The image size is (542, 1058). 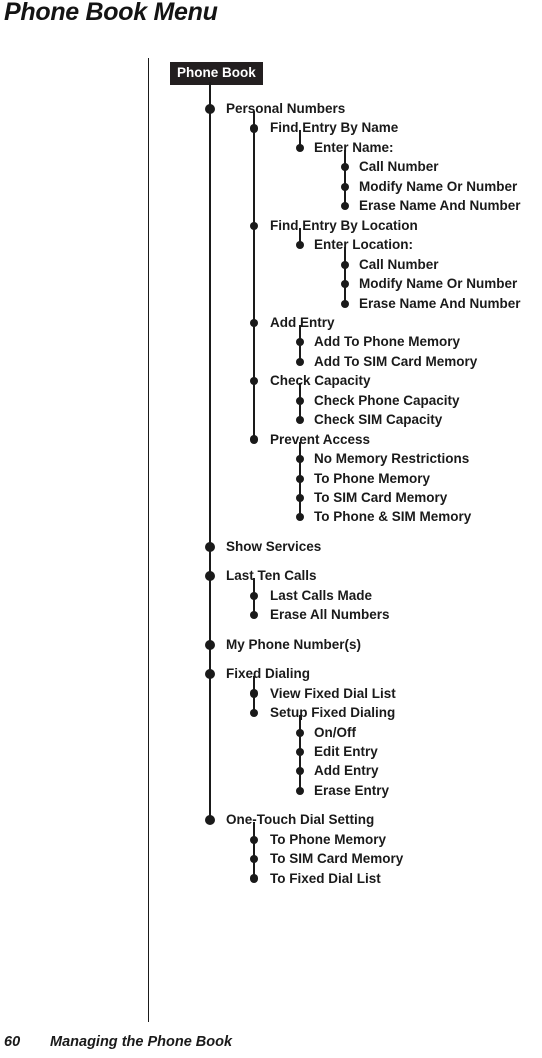 What do you see at coordinates (346, 751) in the screenshot?
I see `tree-node-label: Edit Entry` at bounding box center [346, 751].